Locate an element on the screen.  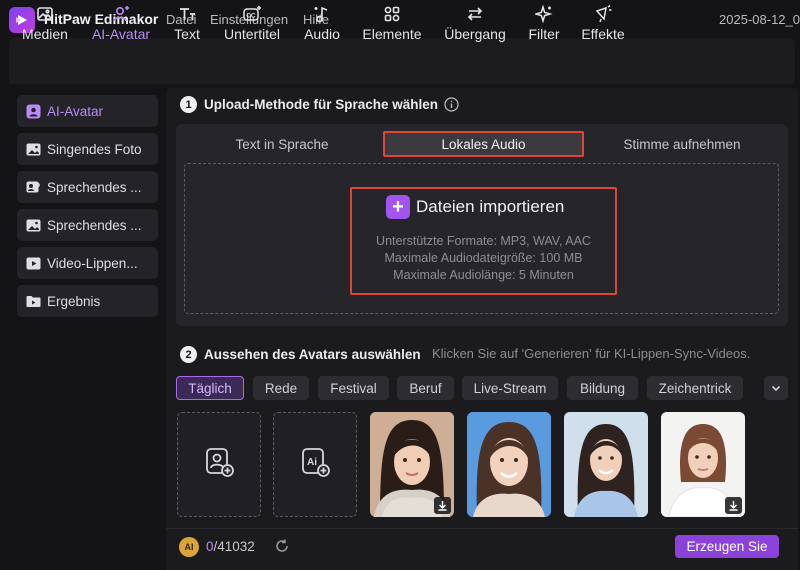
project-date: 2025-08-12_0 is located at coordinates (759, 19).